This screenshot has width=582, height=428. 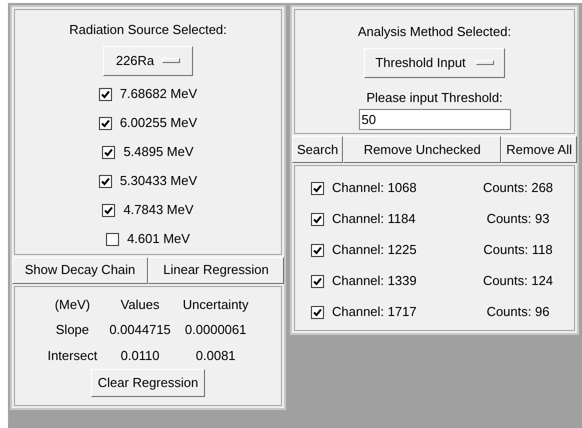 I want to click on energy-label: 6.00255 MeV, so click(x=159, y=123).